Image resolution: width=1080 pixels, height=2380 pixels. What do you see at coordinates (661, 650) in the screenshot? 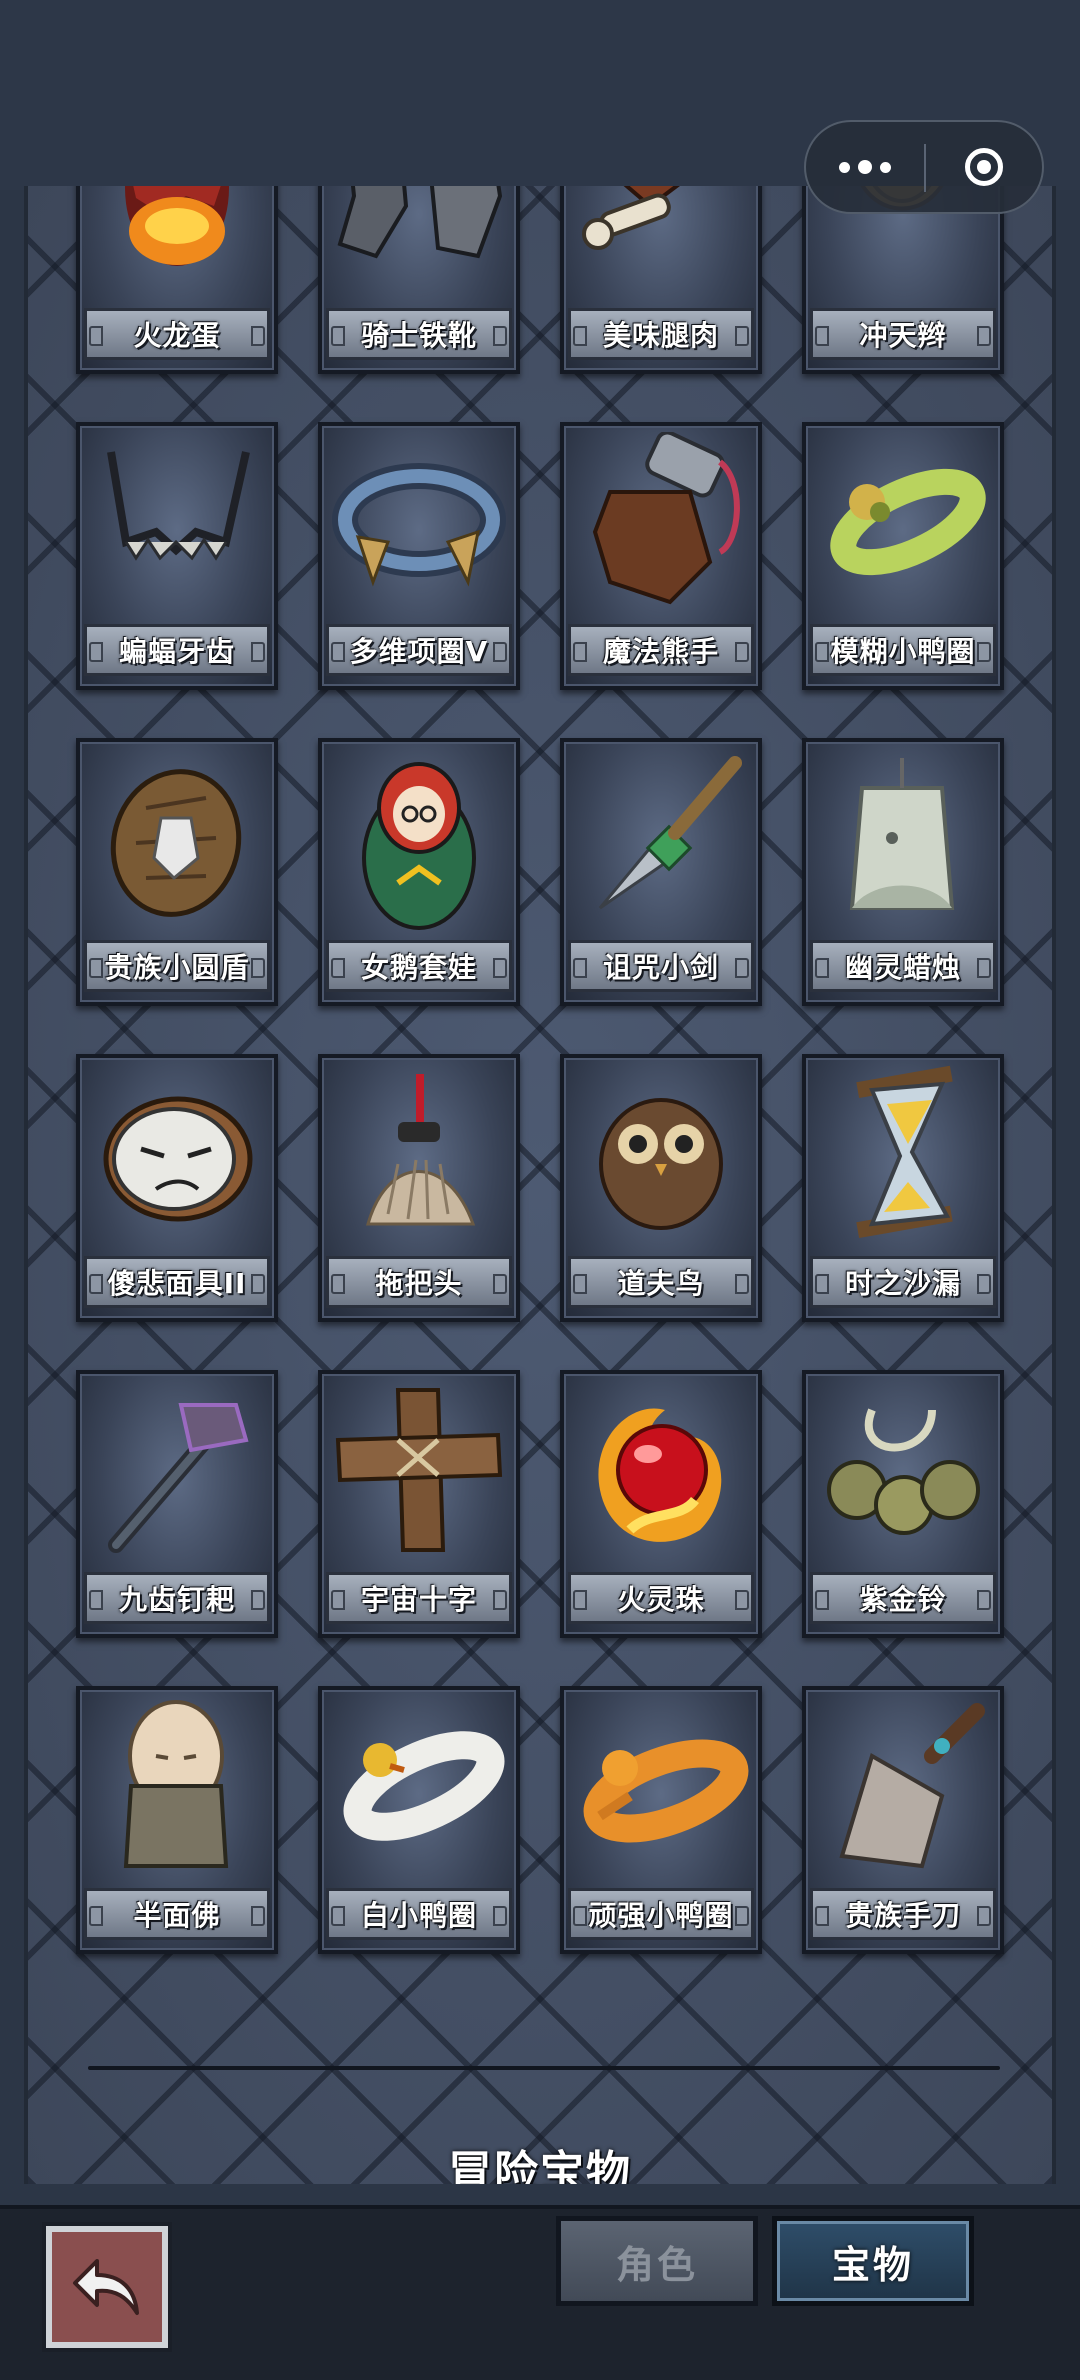
I see `treasure-name: 魔法熊手` at bounding box center [661, 650].